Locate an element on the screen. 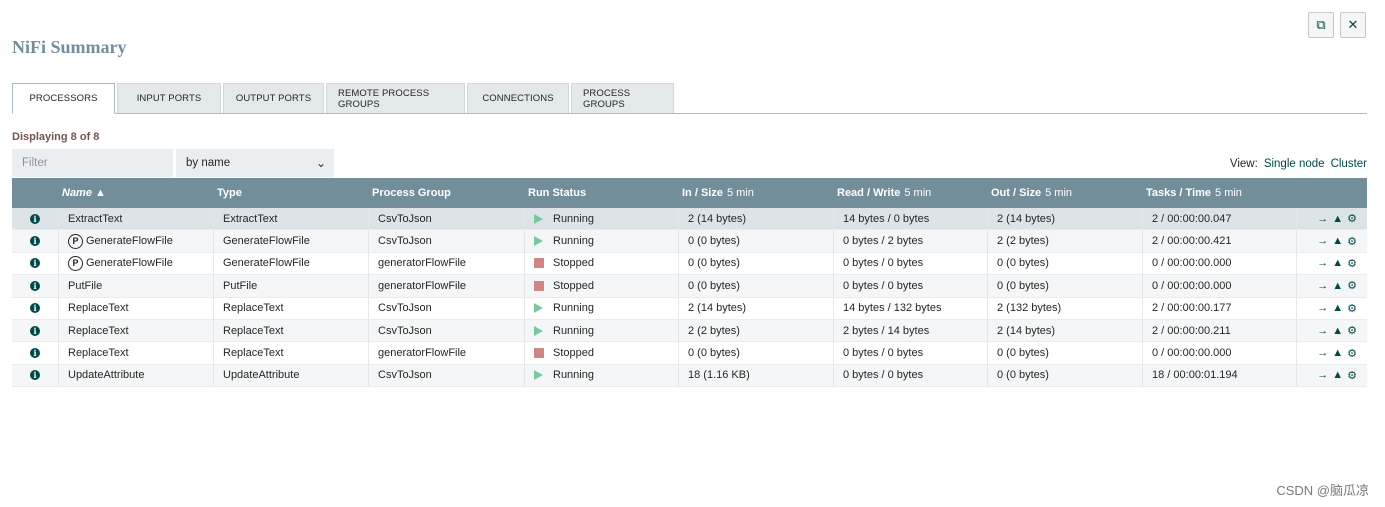 This screenshot has width=1385, height=507. filter-type-value: by name is located at coordinates (208, 163).